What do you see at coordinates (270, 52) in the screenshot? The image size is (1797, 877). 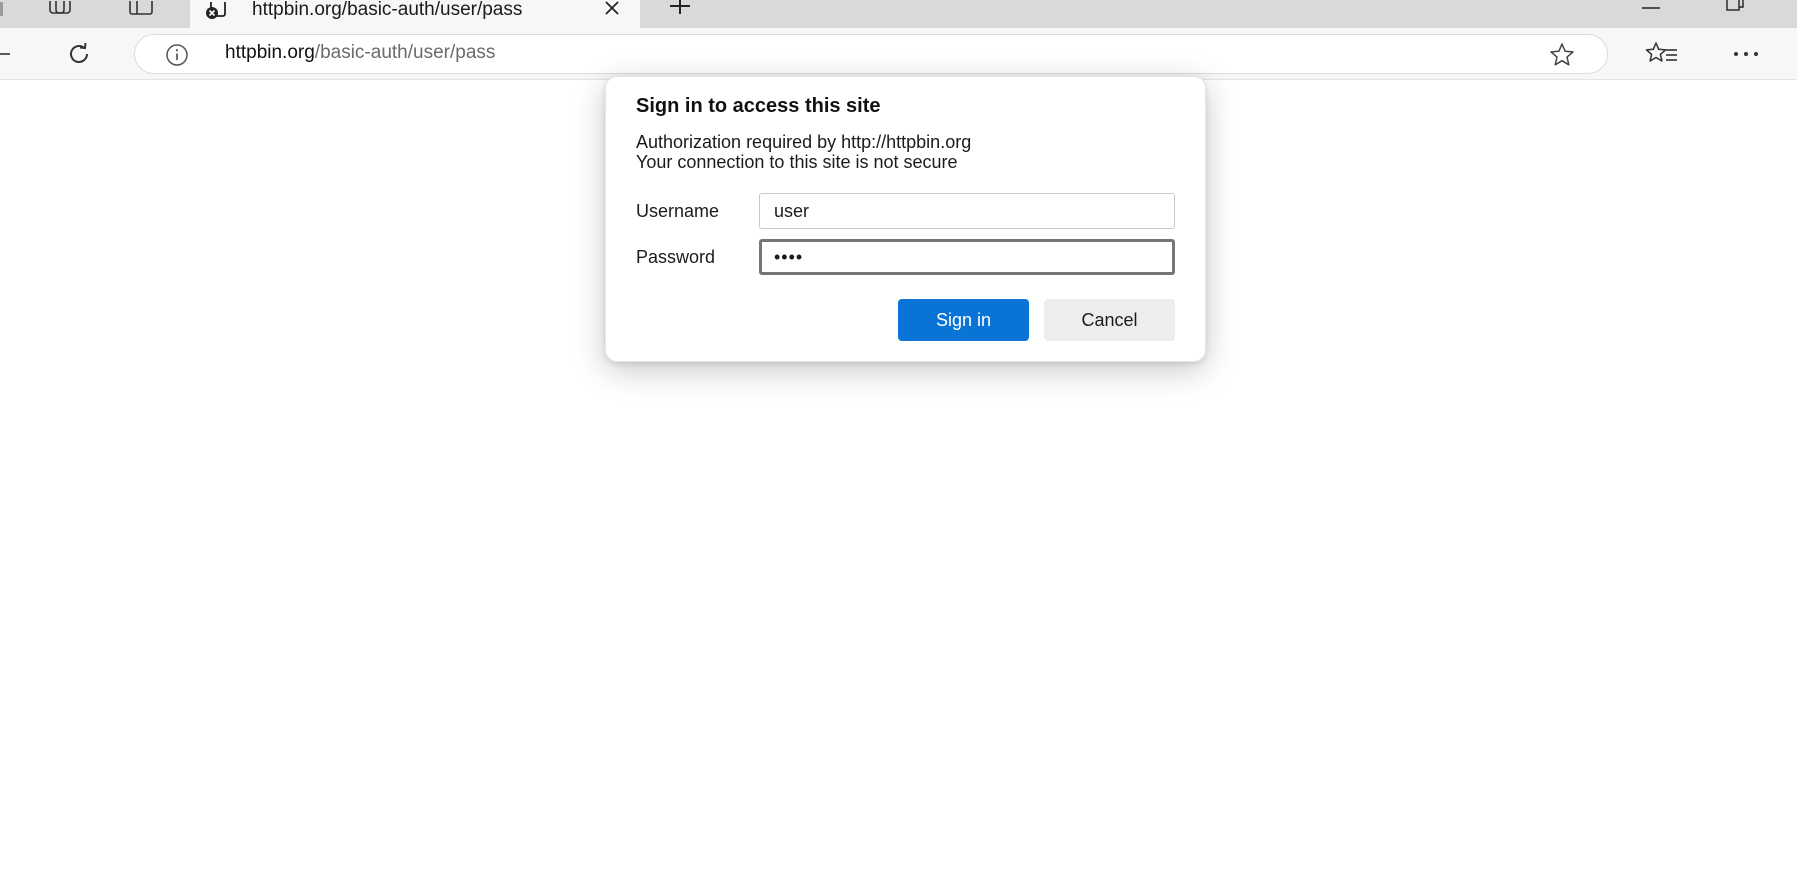 I see `url-host: httpbin.org` at bounding box center [270, 52].